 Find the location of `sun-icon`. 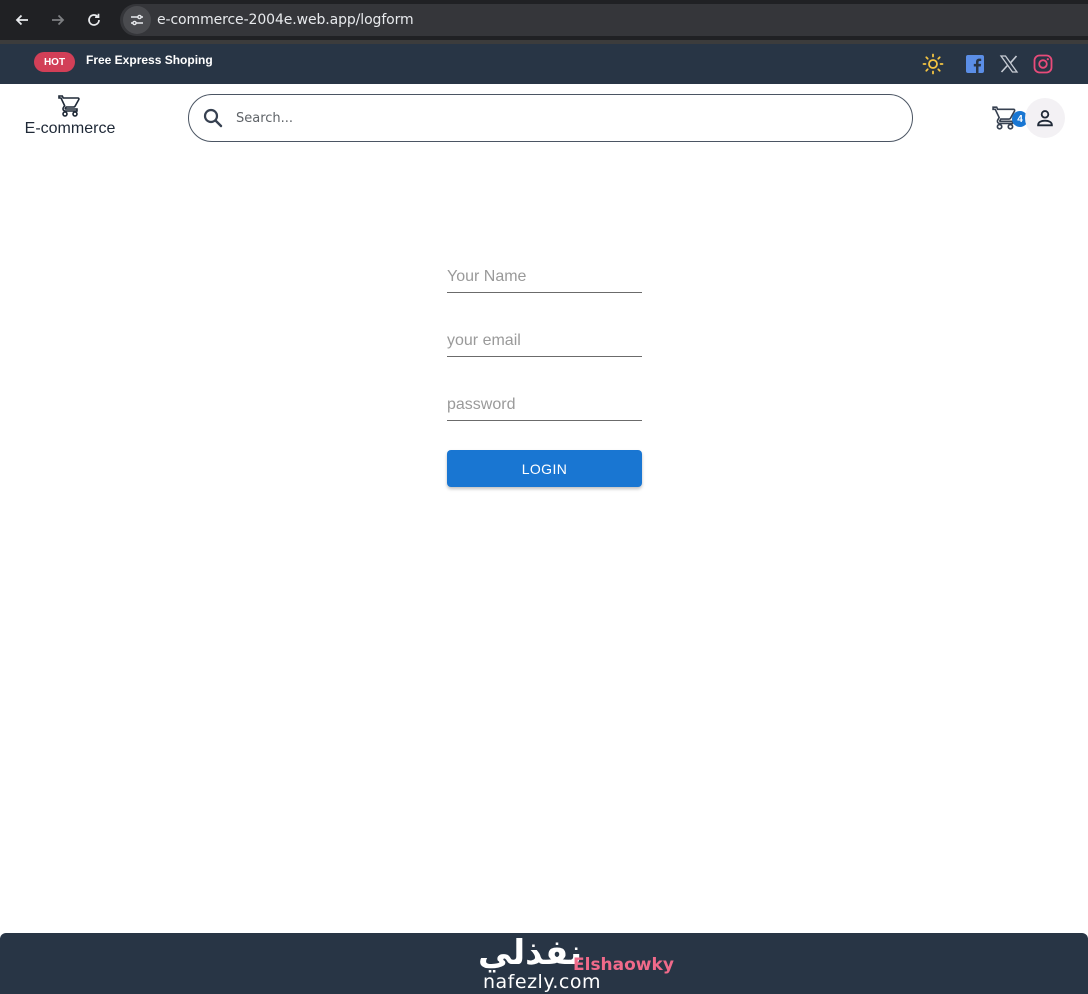

sun-icon is located at coordinates (933, 64).